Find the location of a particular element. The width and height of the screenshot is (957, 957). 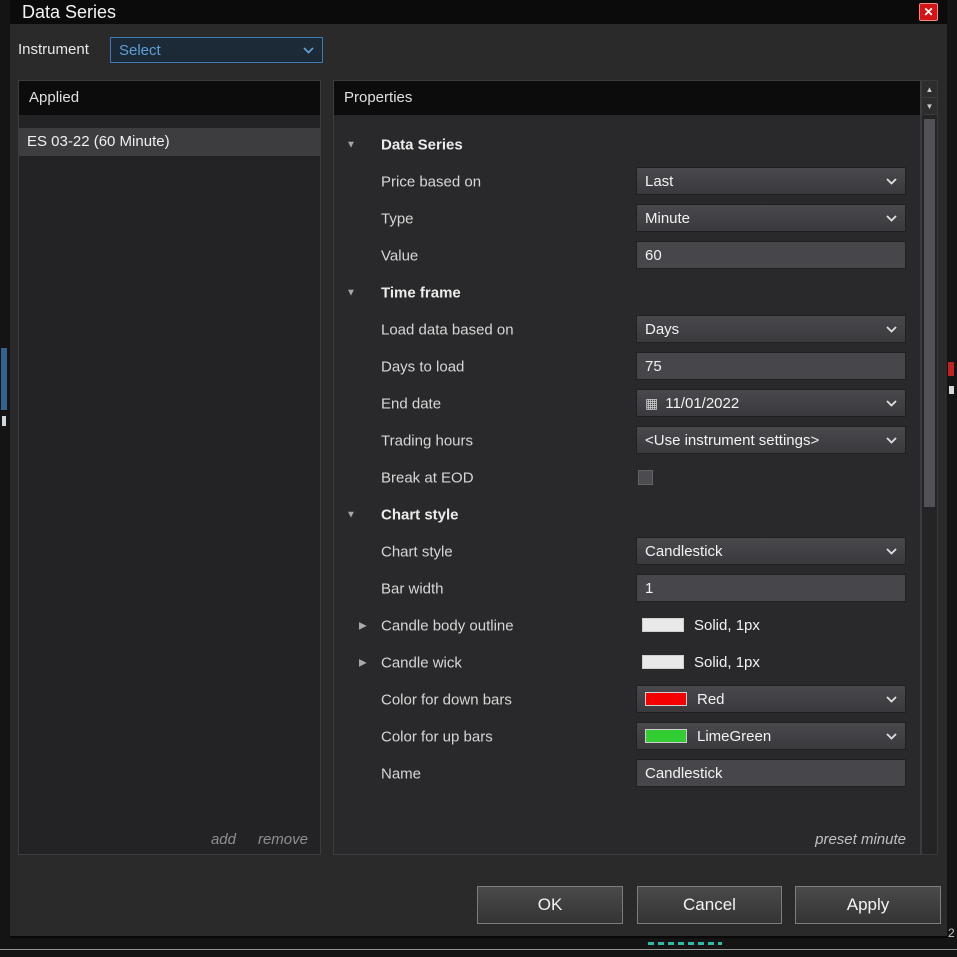

remove-link: remove is located at coordinates (283, 839).